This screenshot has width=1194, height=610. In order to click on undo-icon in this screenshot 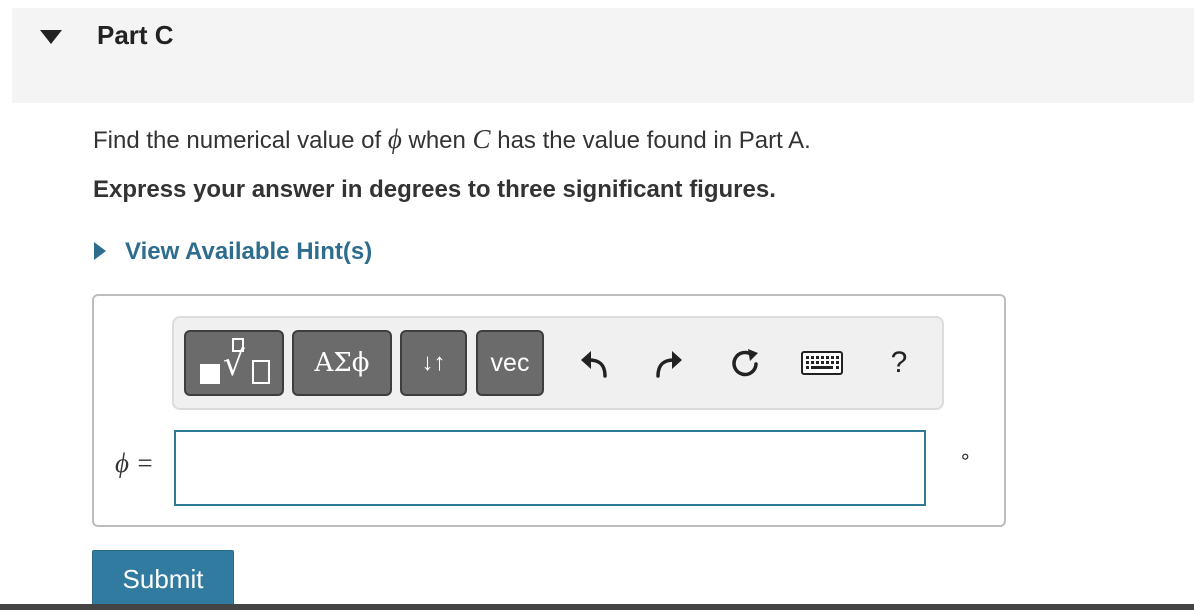, I will do `click(594, 363)`.